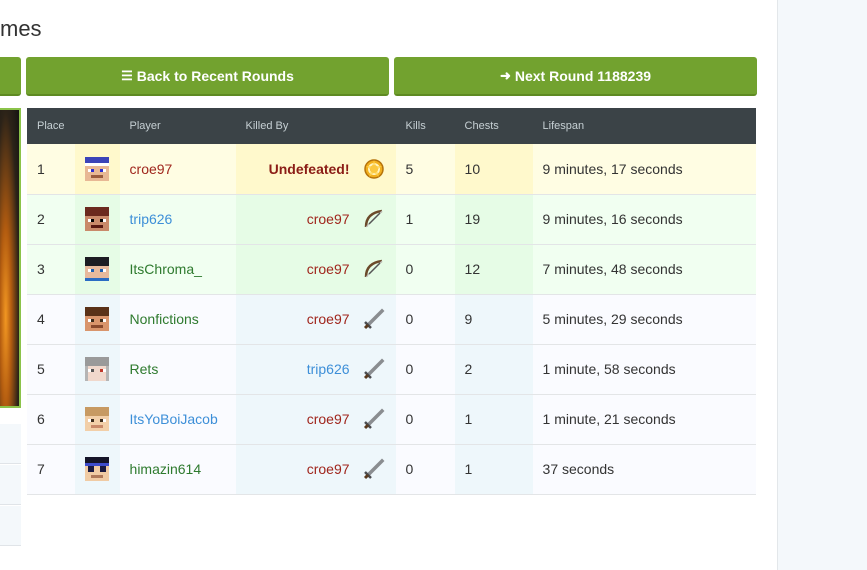  What do you see at coordinates (493, 269) in the screenshot?
I see `chests-cell: 12` at bounding box center [493, 269].